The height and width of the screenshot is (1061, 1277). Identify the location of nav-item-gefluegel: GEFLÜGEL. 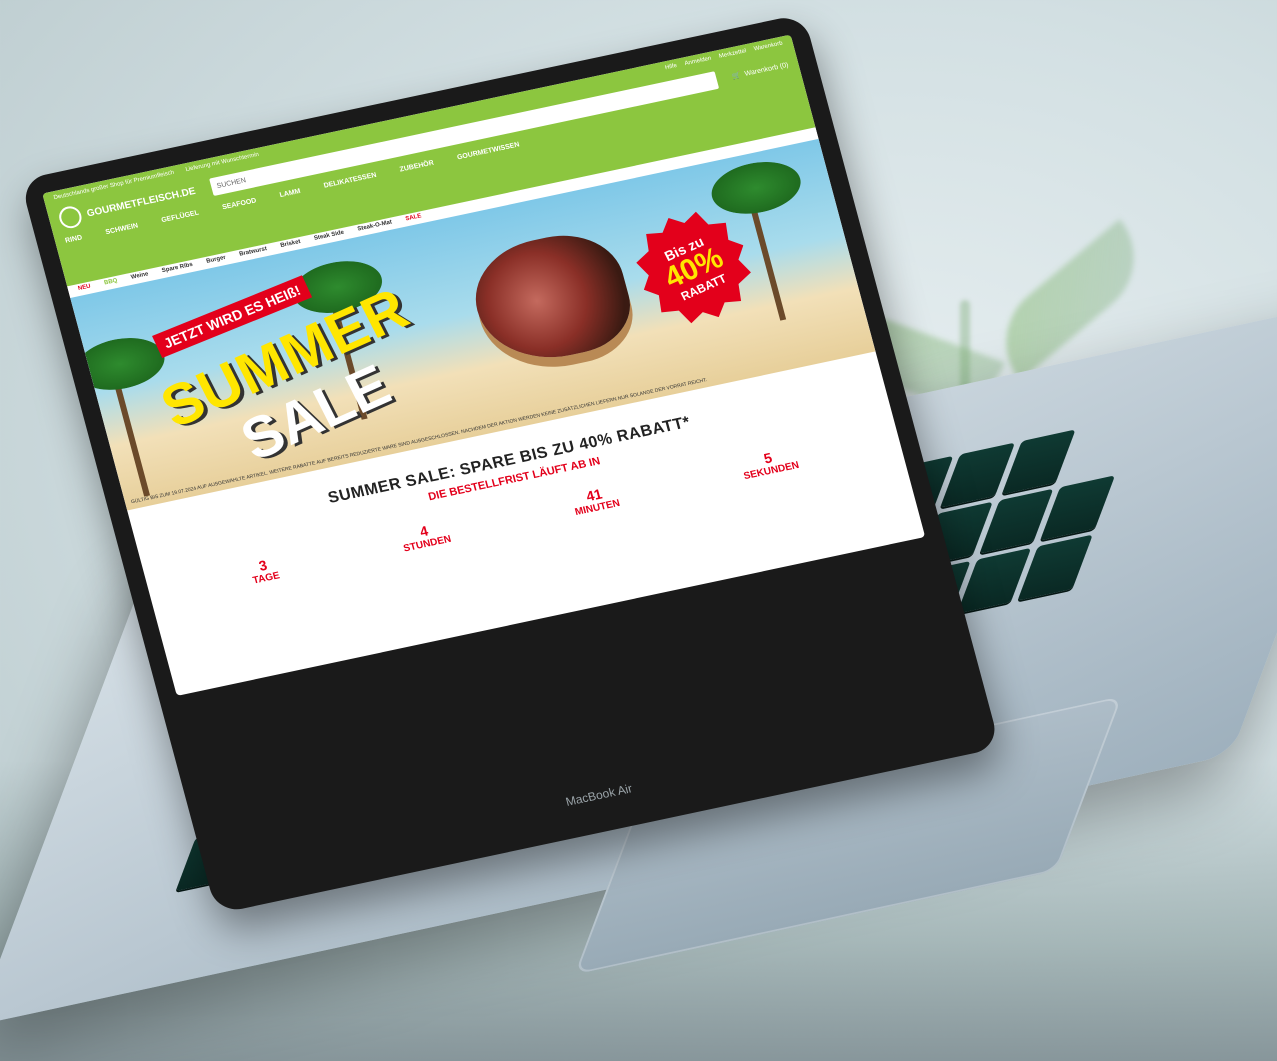
(180, 217).